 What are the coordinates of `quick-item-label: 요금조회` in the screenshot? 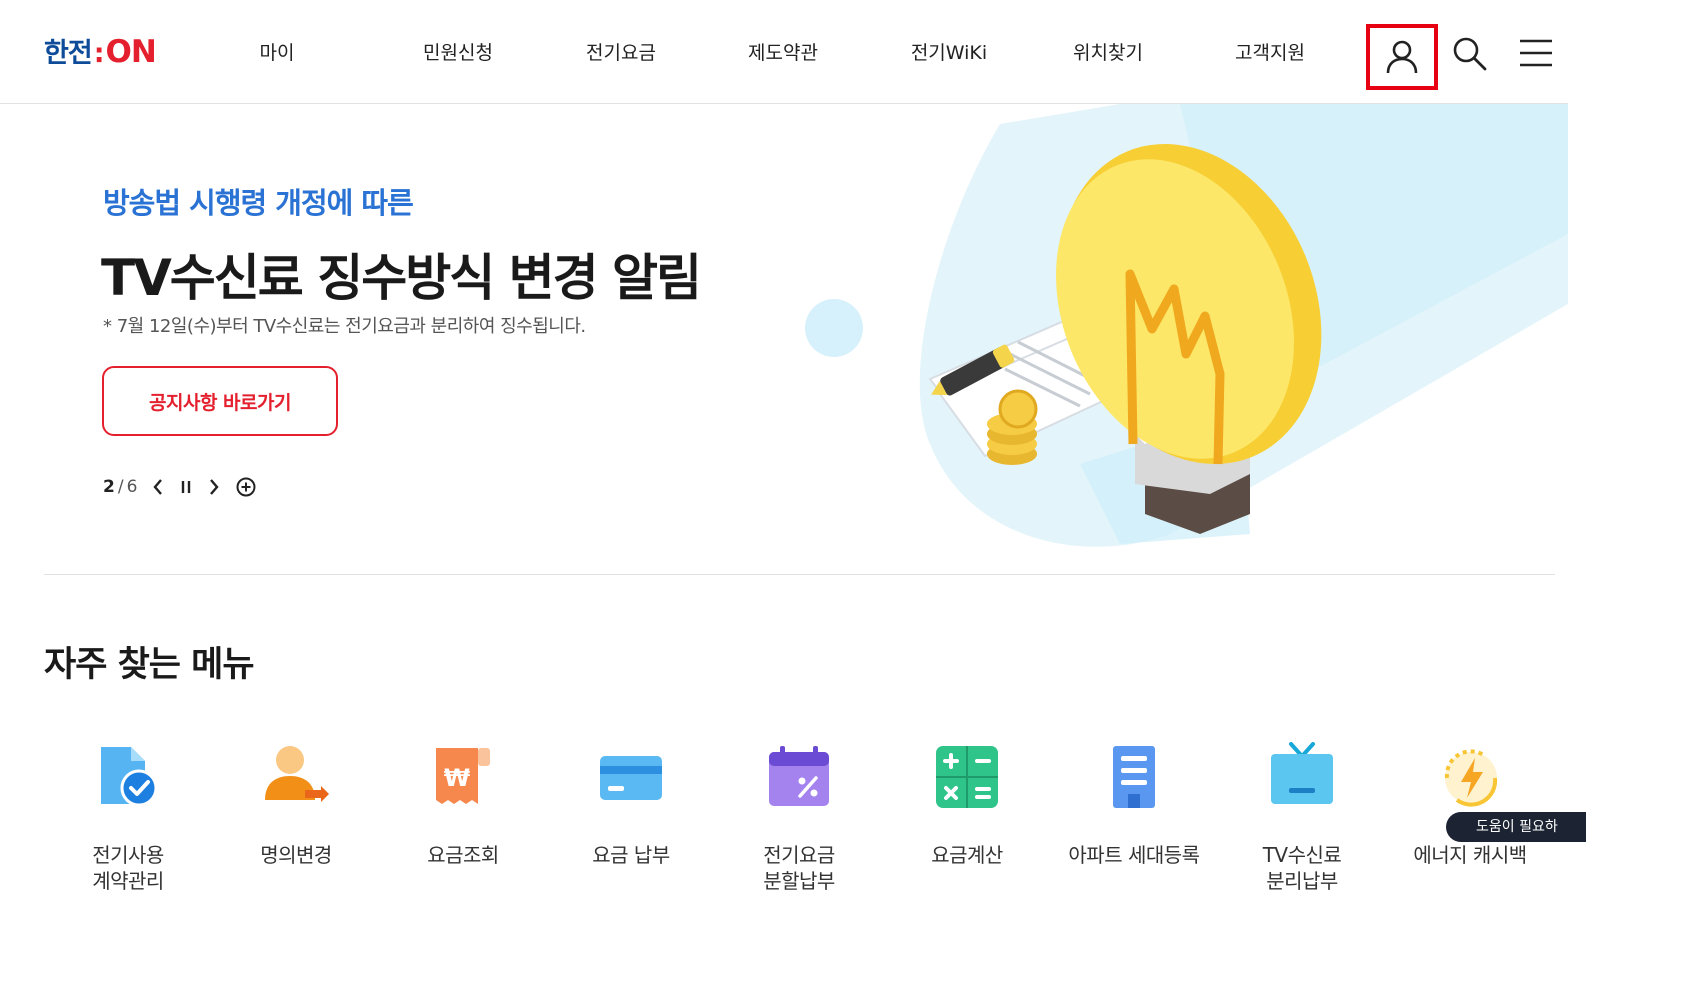 It's located at (463, 855).